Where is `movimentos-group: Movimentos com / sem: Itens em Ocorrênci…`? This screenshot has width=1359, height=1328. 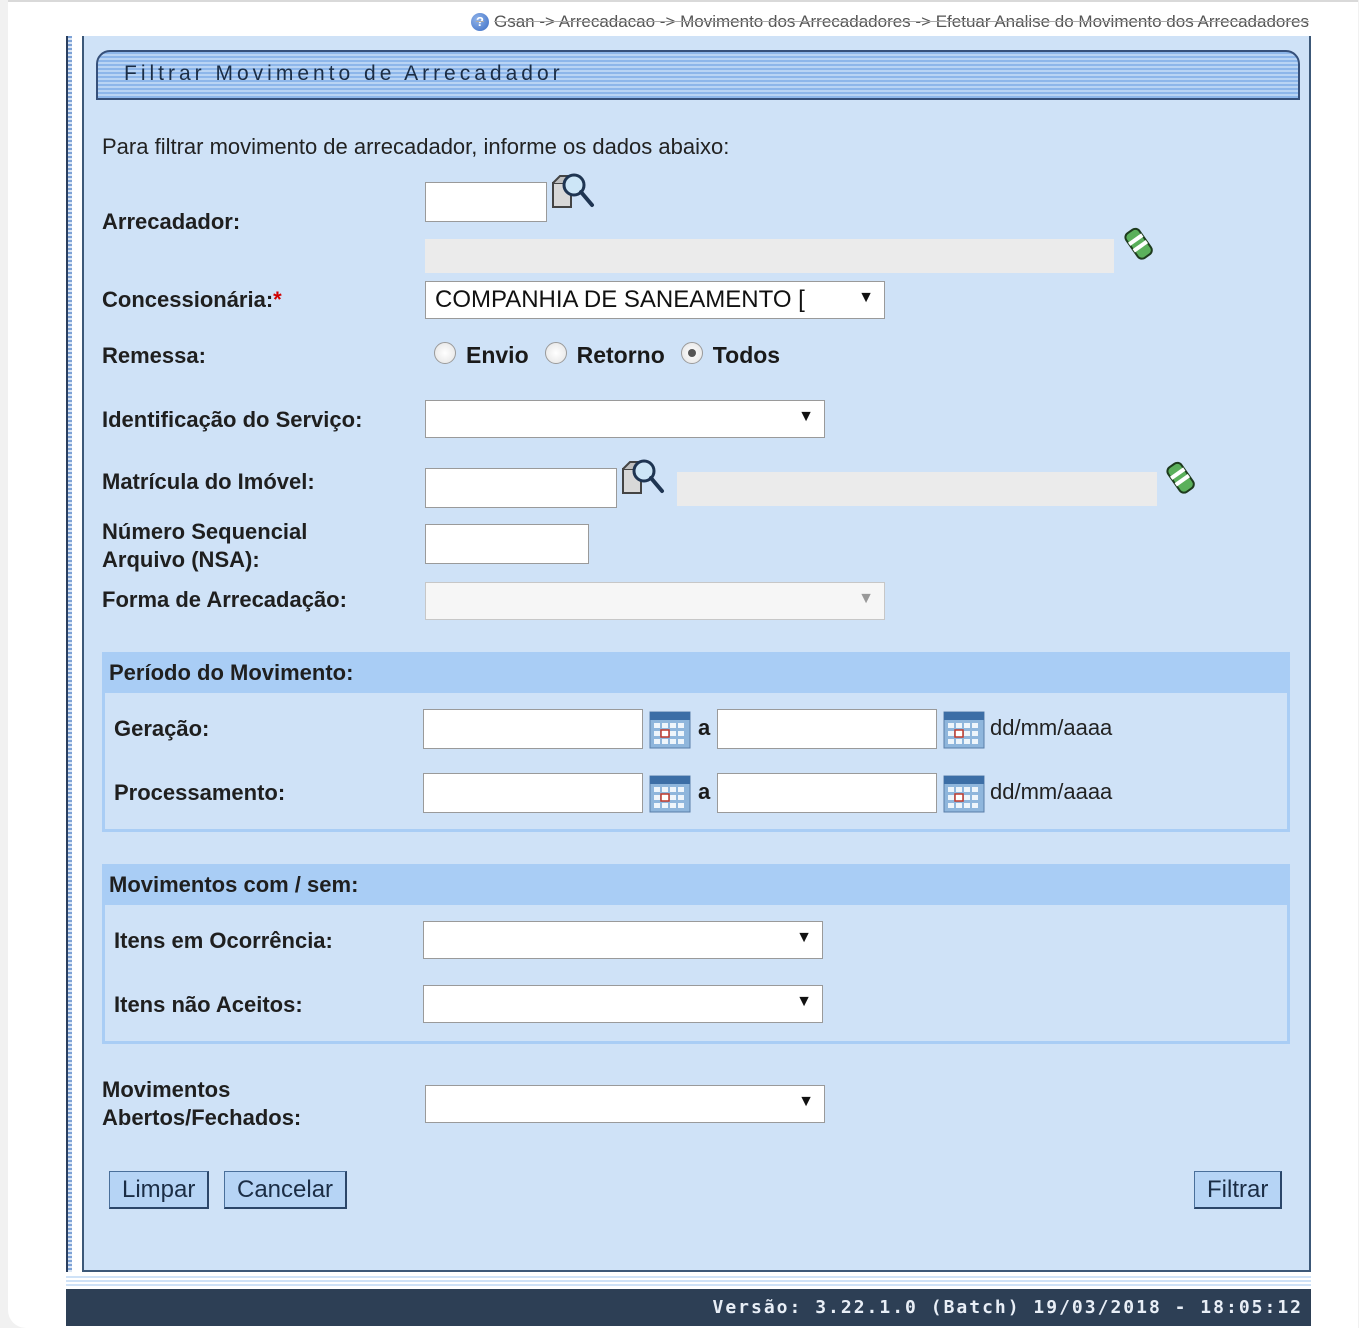
movimentos-group: Movimentos com / sem: Itens em Ocorrênci… is located at coordinates (696, 954).